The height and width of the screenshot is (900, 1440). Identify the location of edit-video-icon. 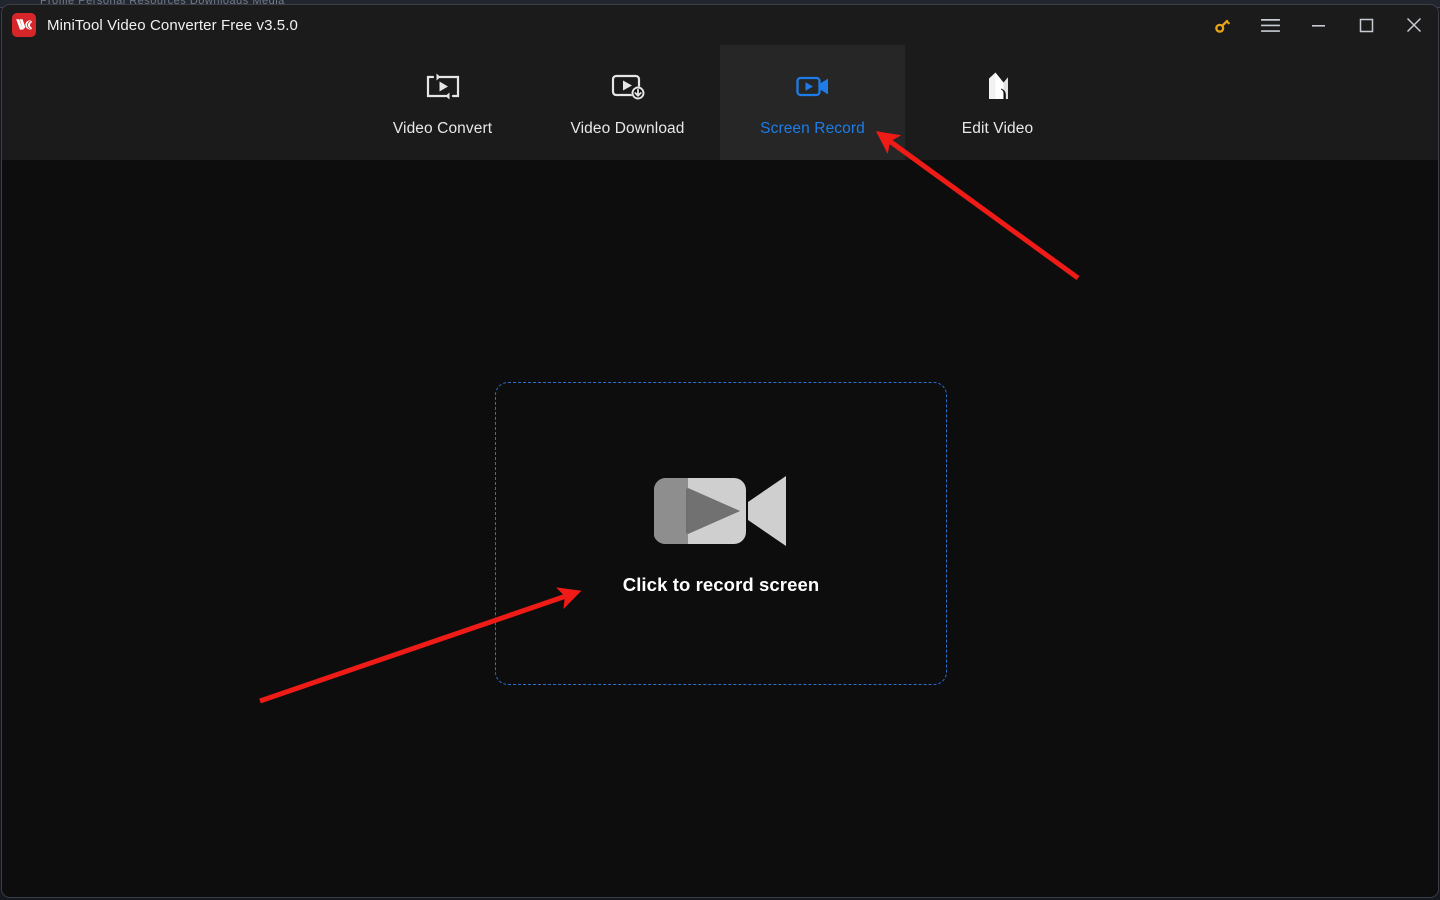
(998, 87).